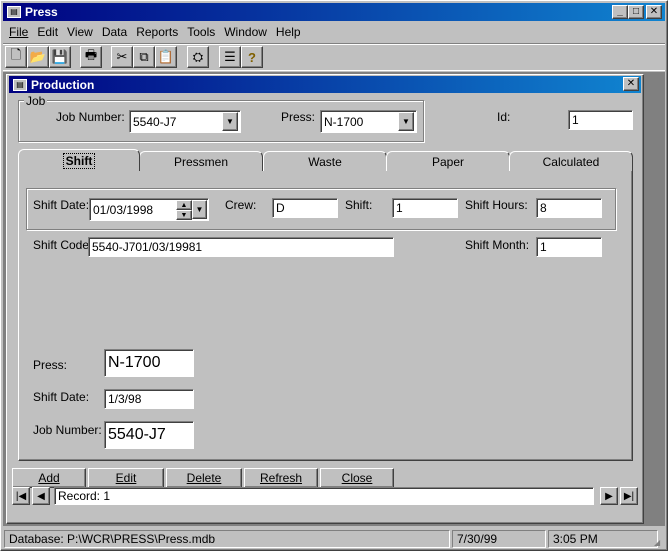  Describe the element at coordinates (184, 215) in the screenshot. I see `spin-down-icon: ▼` at that location.